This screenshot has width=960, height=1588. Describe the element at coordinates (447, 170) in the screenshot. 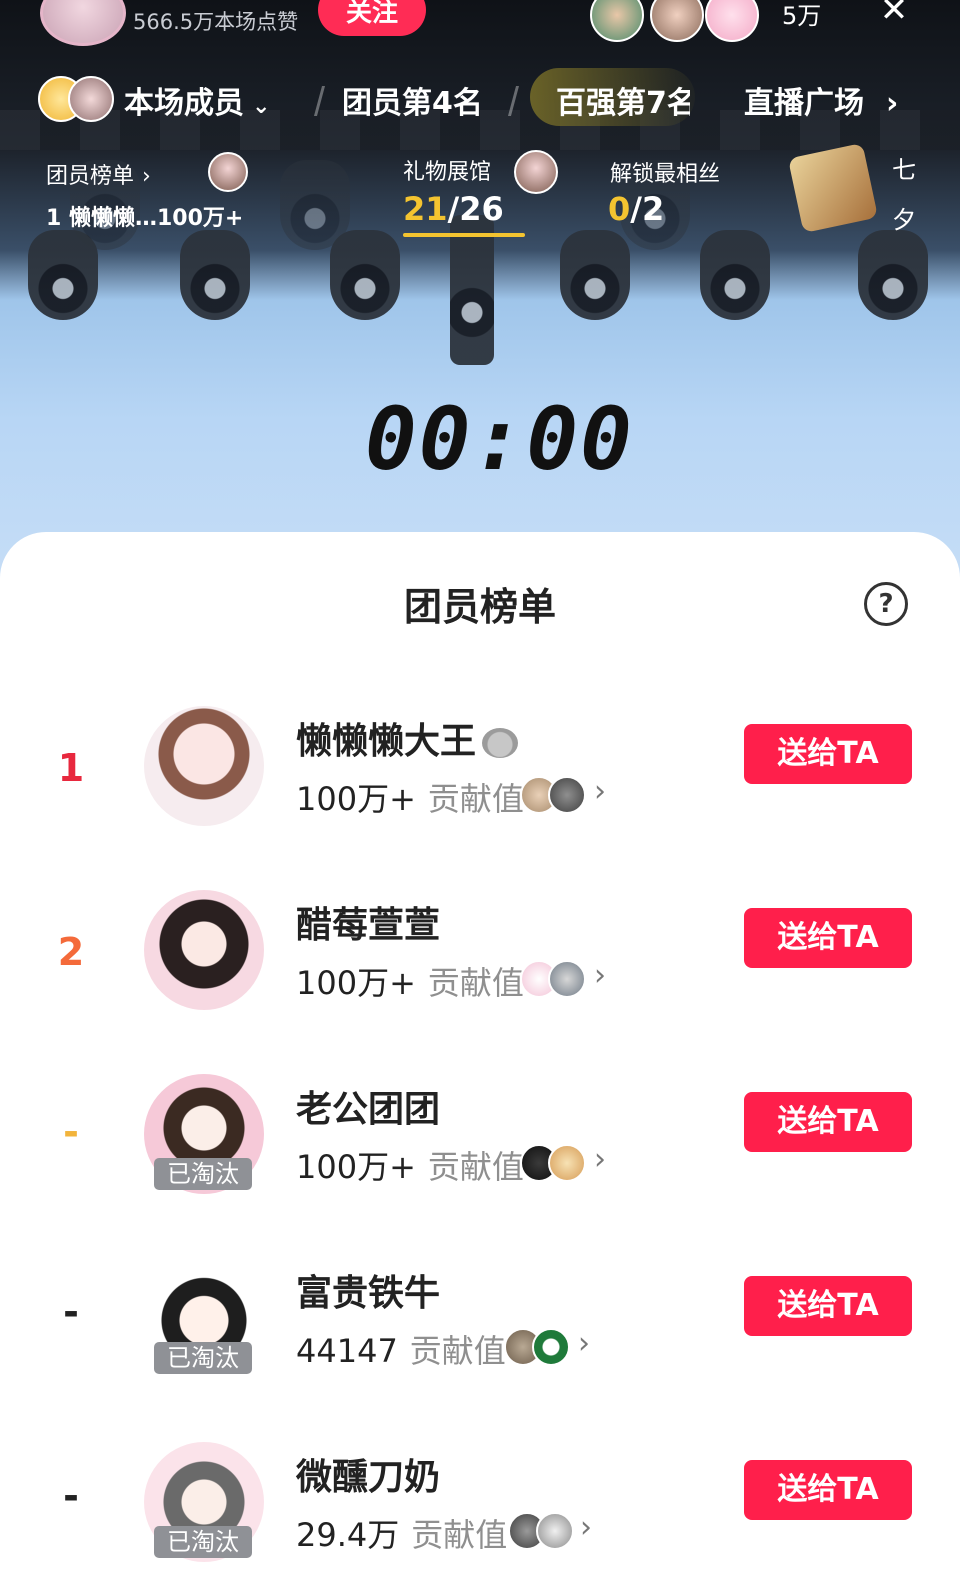

I see `gift-hall-label: 礼物展馆` at that location.